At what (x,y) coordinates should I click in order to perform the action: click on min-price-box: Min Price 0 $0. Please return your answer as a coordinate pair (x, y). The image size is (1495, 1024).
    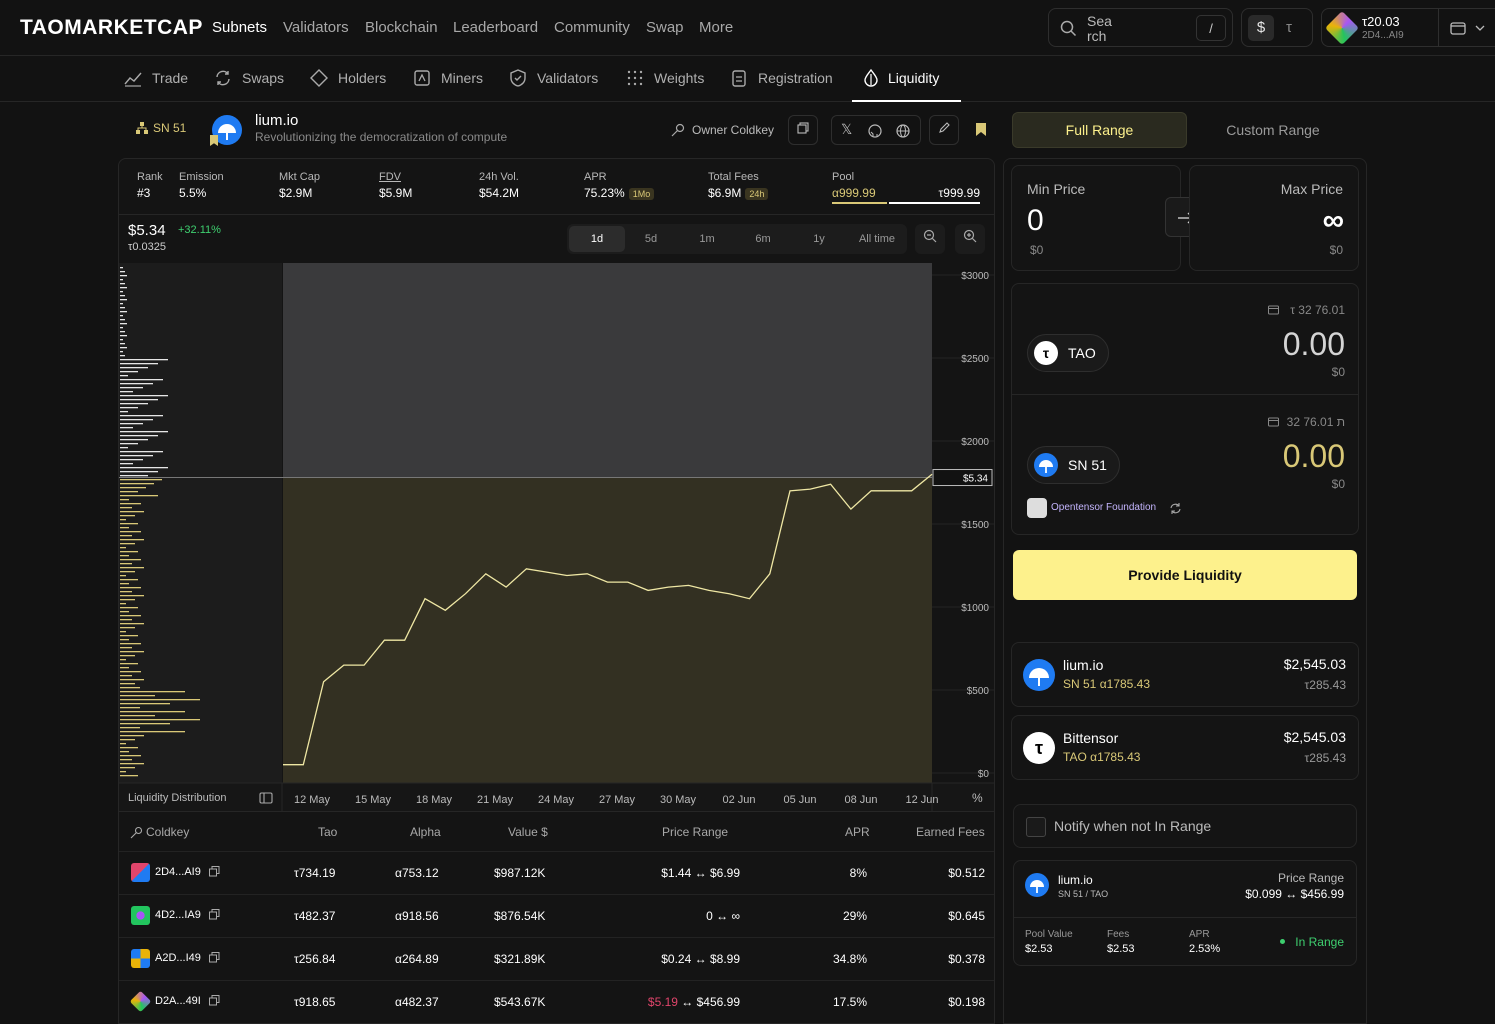
    Looking at the image, I should click on (1096, 218).